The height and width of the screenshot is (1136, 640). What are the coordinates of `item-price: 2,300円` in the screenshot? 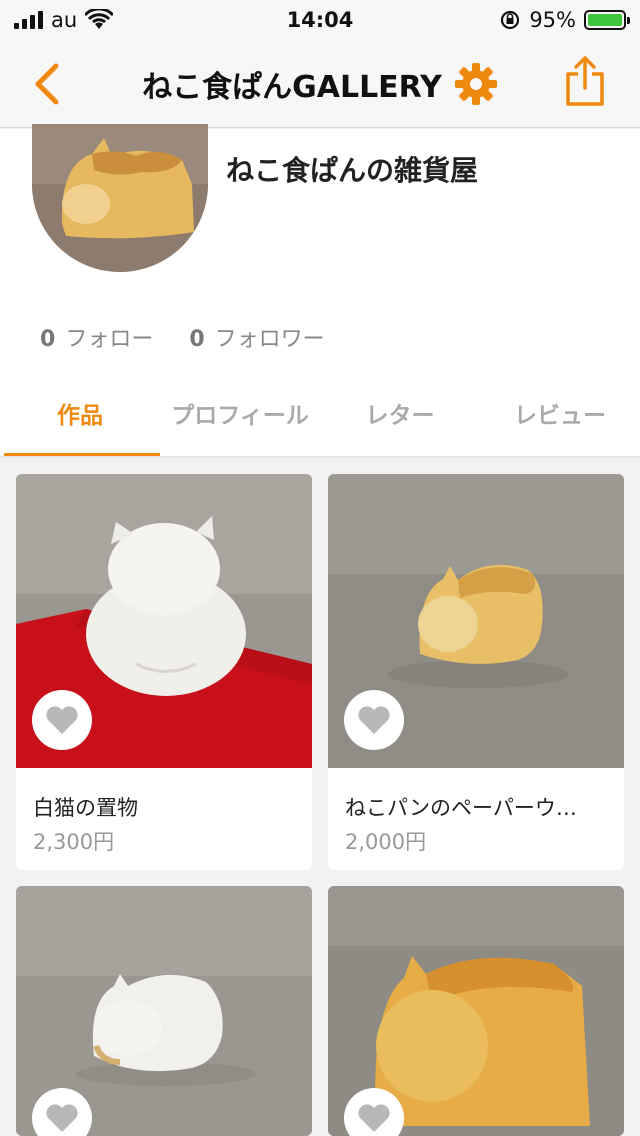 It's located at (74, 842).